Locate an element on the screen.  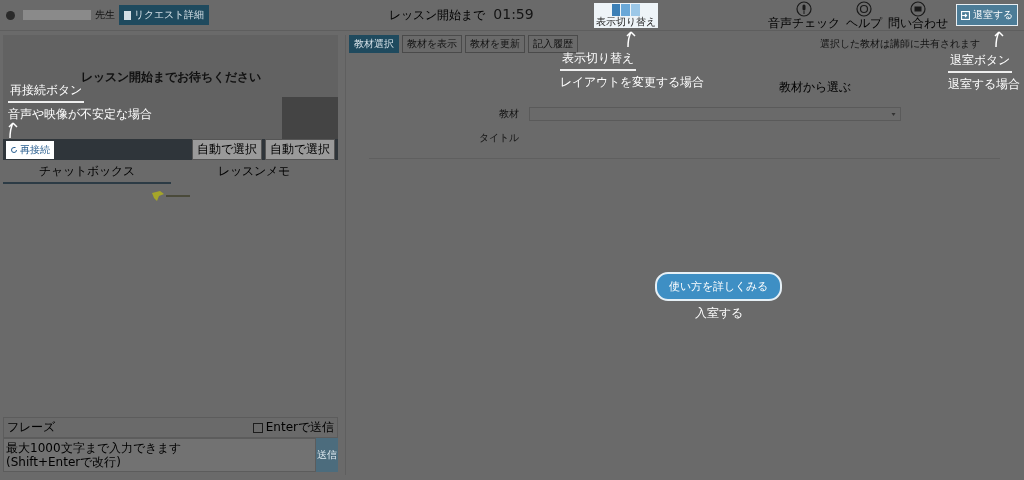
material-toolbar-button: 教材を表示 is located at coordinates (432, 44).